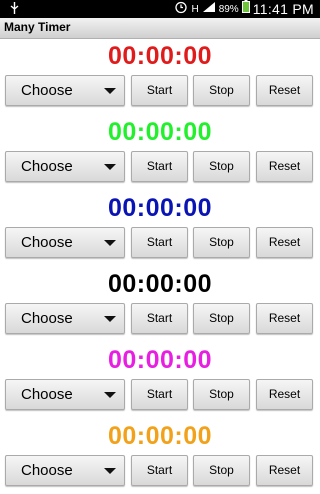 The width and height of the screenshot is (320, 494). Describe the element at coordinates (195, 9) in the screenshot. I see `network-type: H` at that location.